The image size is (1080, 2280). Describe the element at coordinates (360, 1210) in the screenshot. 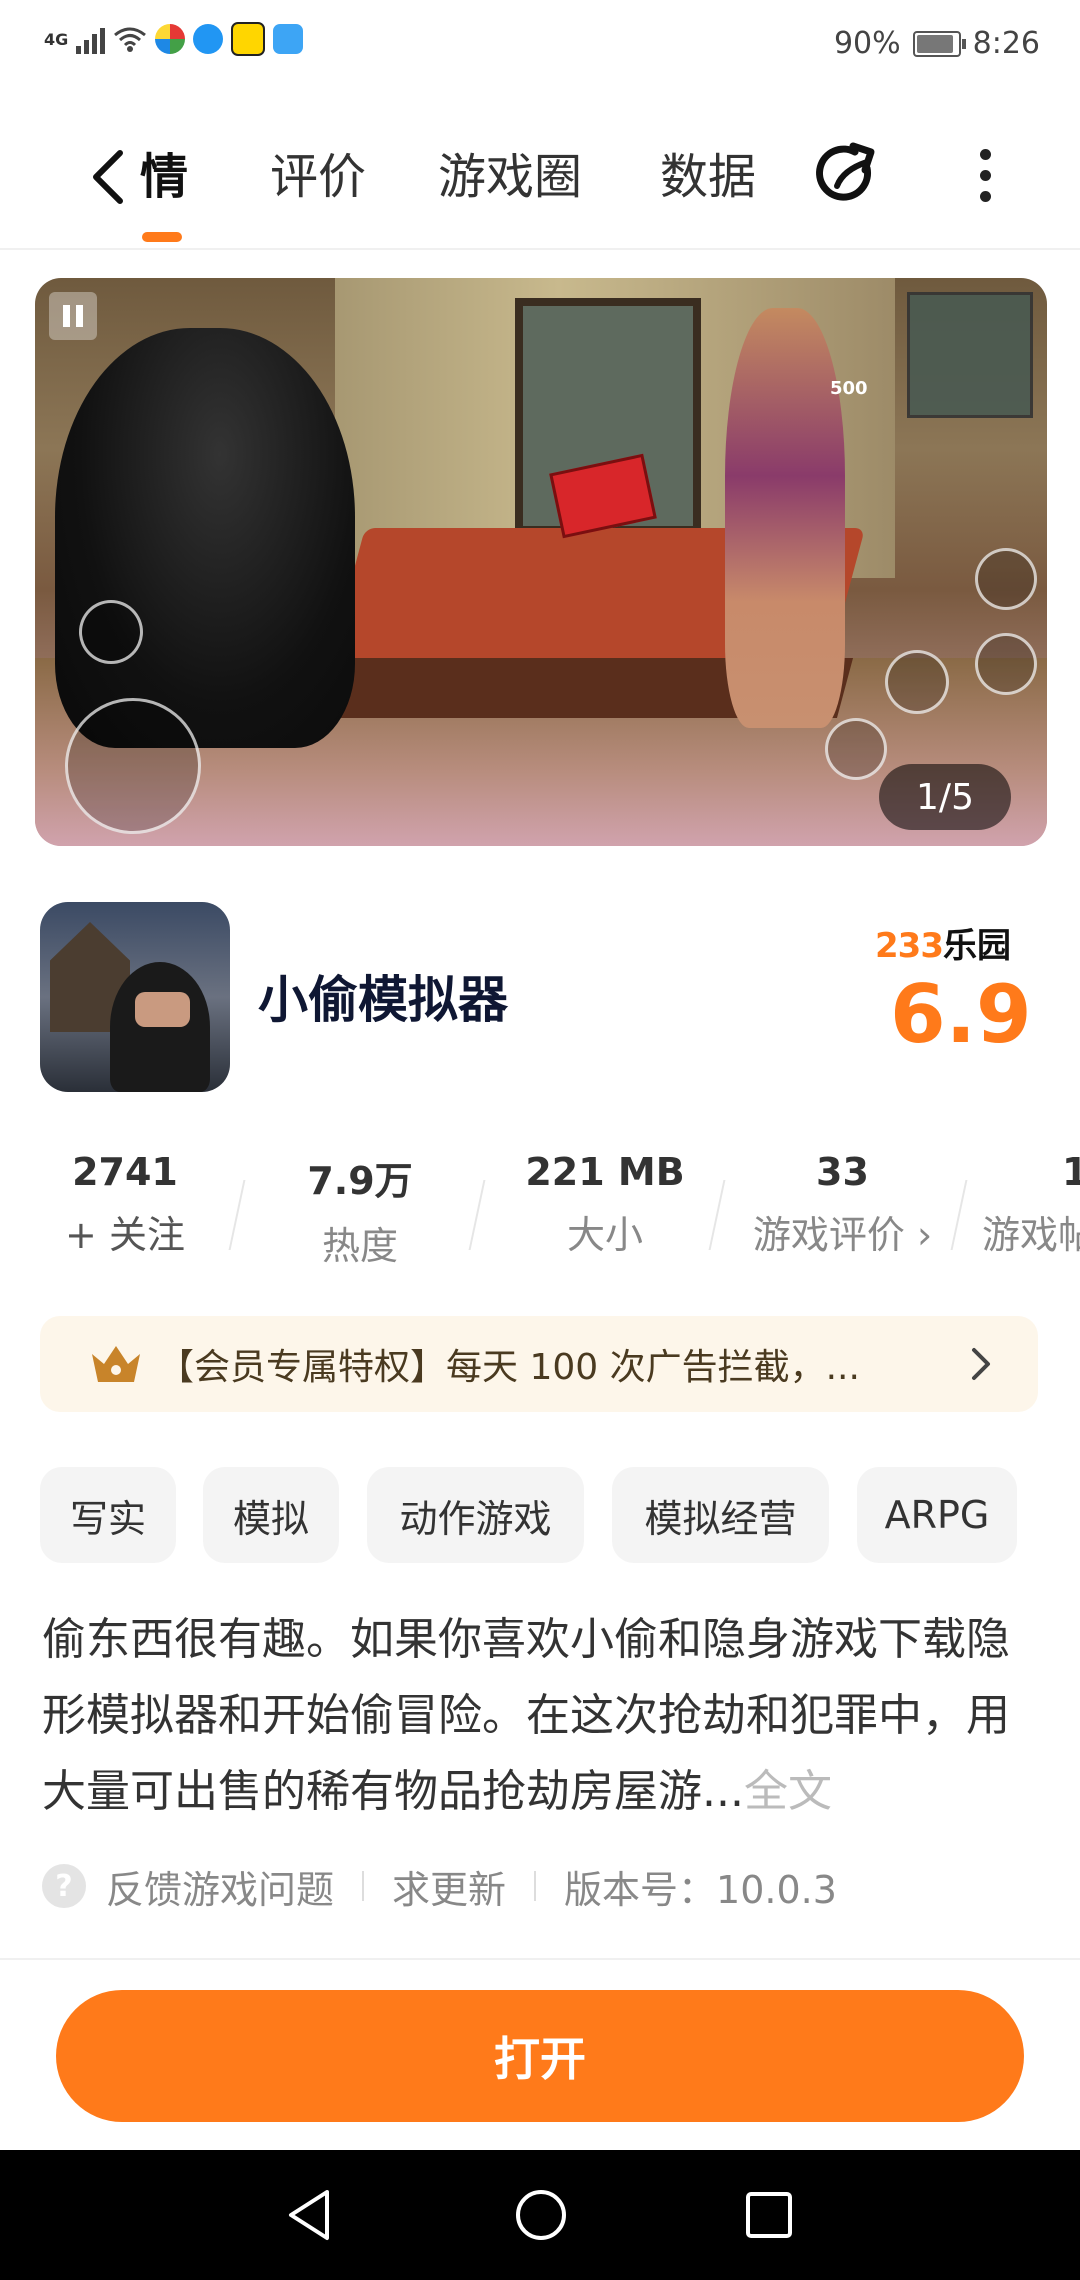

I see `stat-popularity: 7.9万 热度` at that location.